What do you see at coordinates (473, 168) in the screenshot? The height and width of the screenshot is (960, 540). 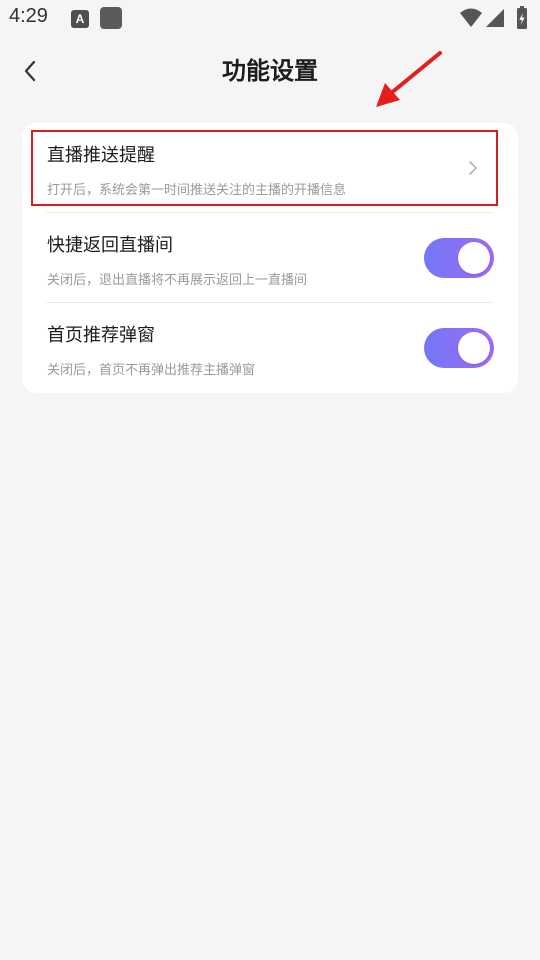 I see `chevron-right-icon` at bounding box center [473, 168].